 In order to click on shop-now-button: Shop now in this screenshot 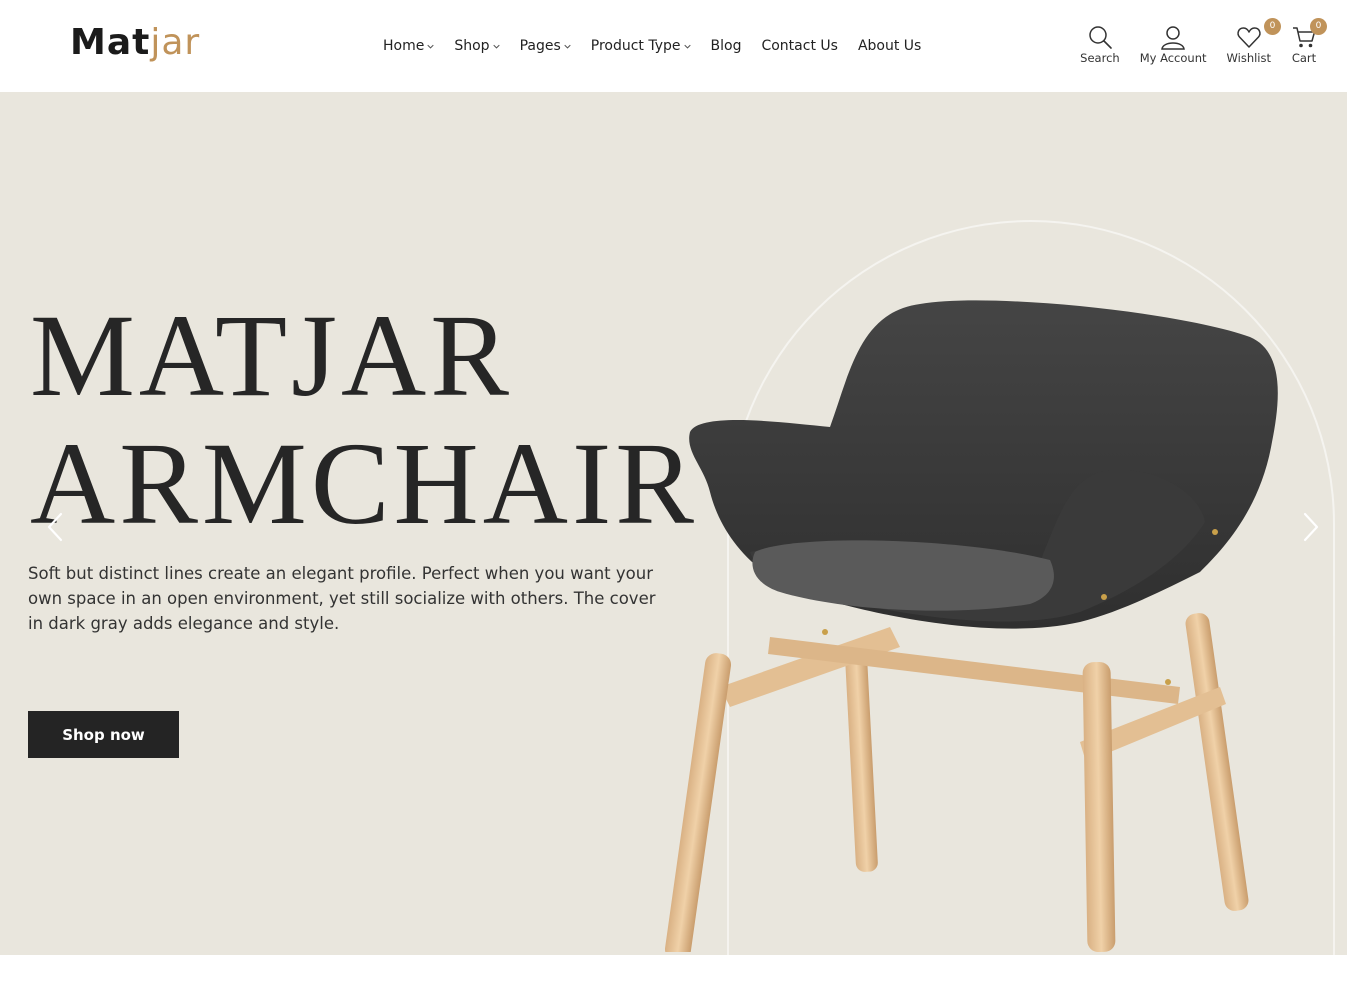, I will do `click(103, 734)`.